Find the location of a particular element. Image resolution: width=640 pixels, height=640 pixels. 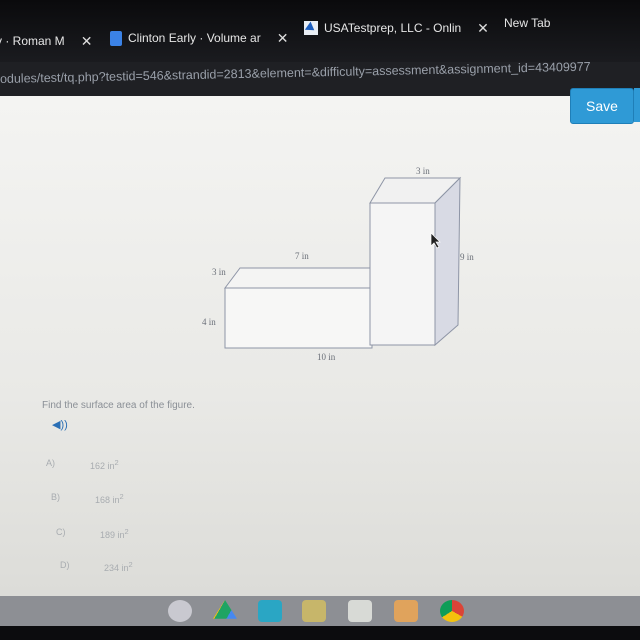

app-icon is located at coordinates (360, 611).